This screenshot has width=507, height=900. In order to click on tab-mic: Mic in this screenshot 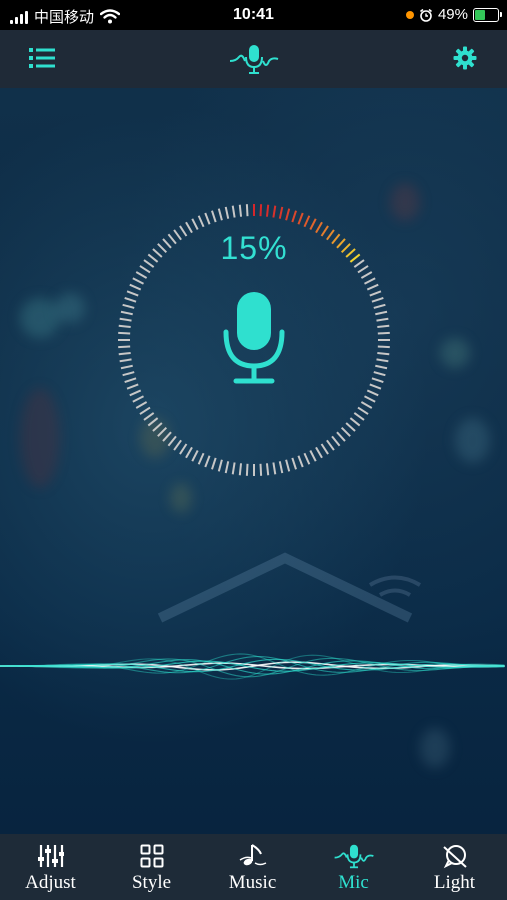, I will do `click(353, 867)`.